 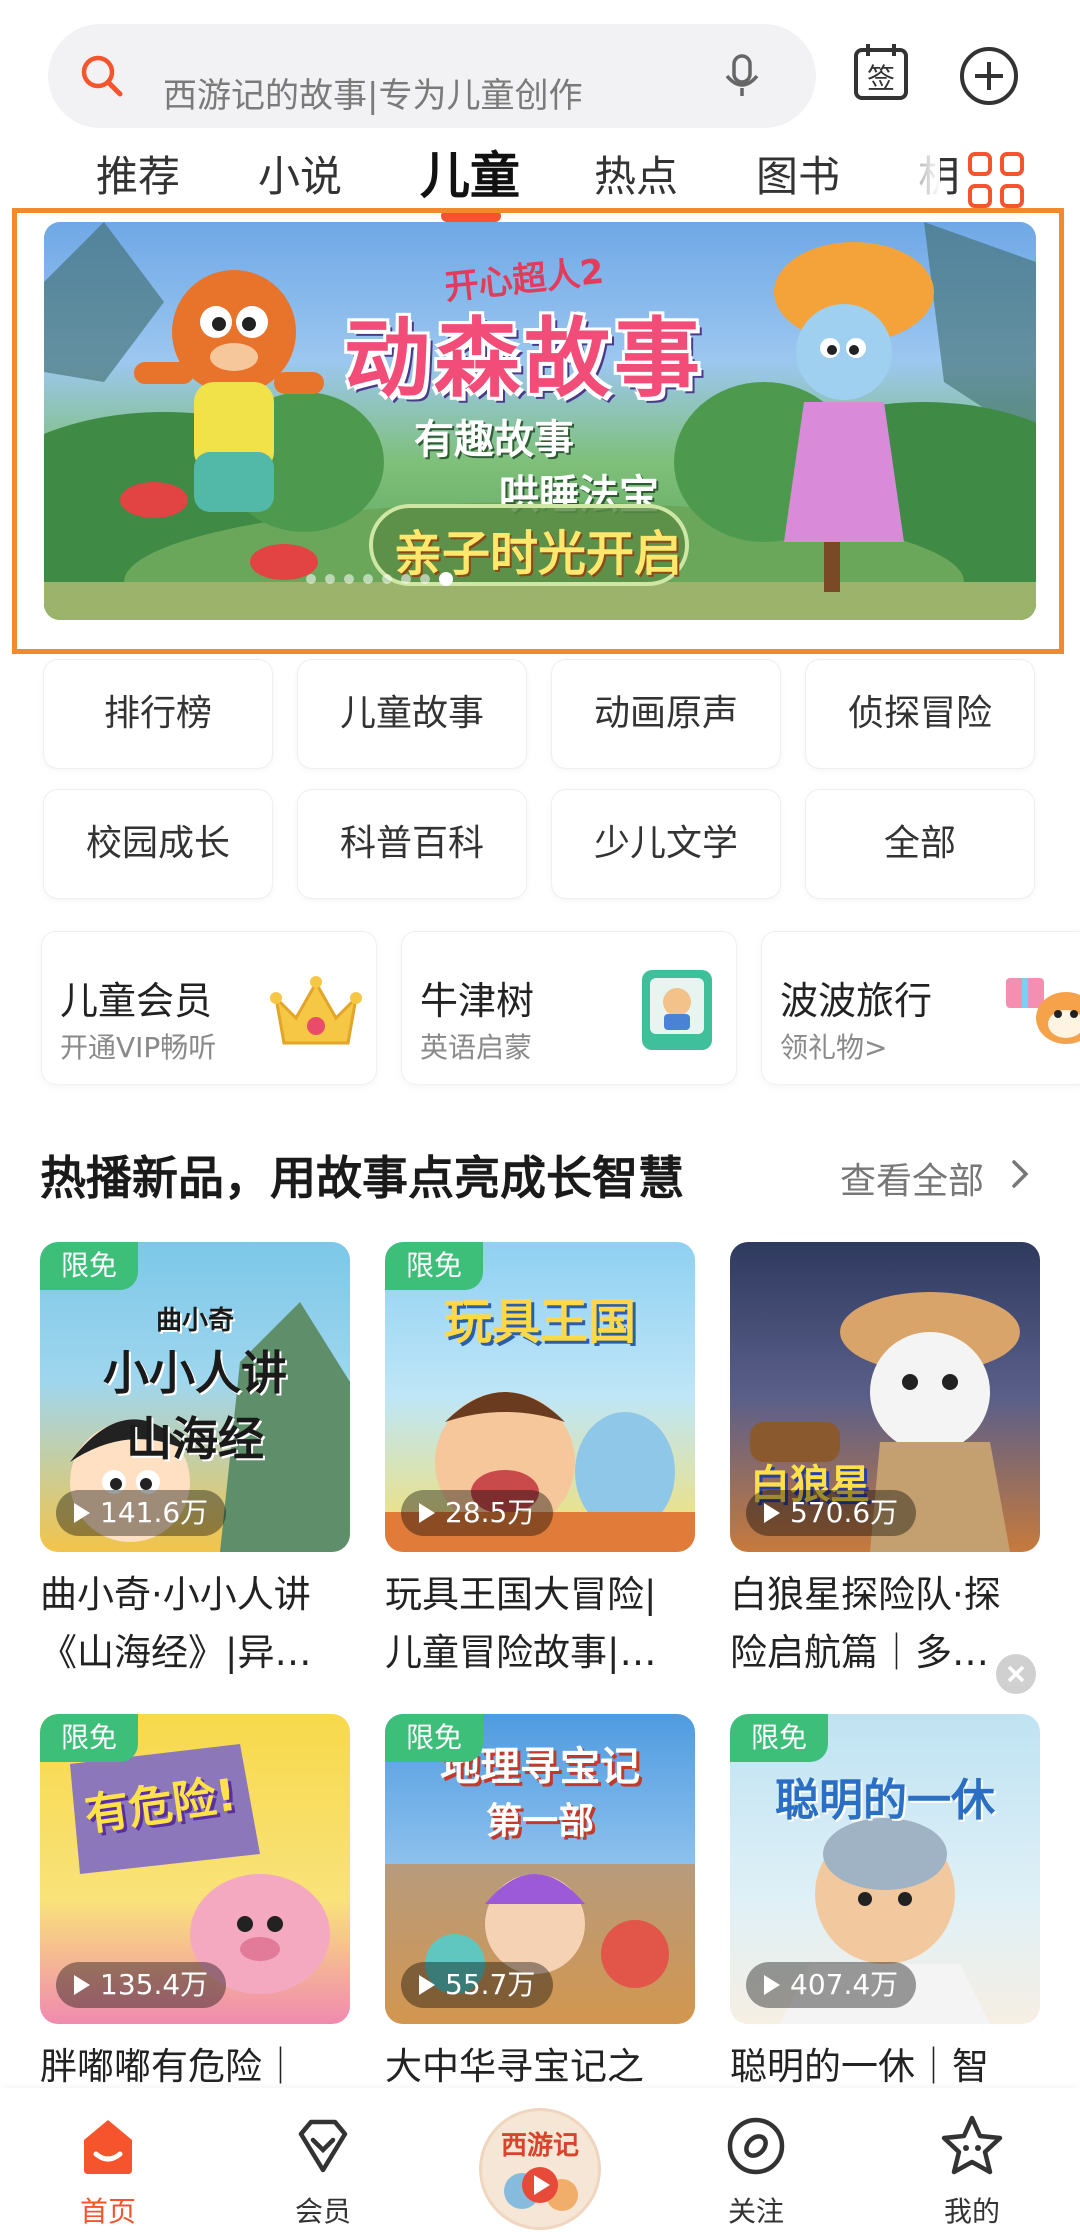 I want to click on tab-novel: 小说, so click(x=300, y=177).